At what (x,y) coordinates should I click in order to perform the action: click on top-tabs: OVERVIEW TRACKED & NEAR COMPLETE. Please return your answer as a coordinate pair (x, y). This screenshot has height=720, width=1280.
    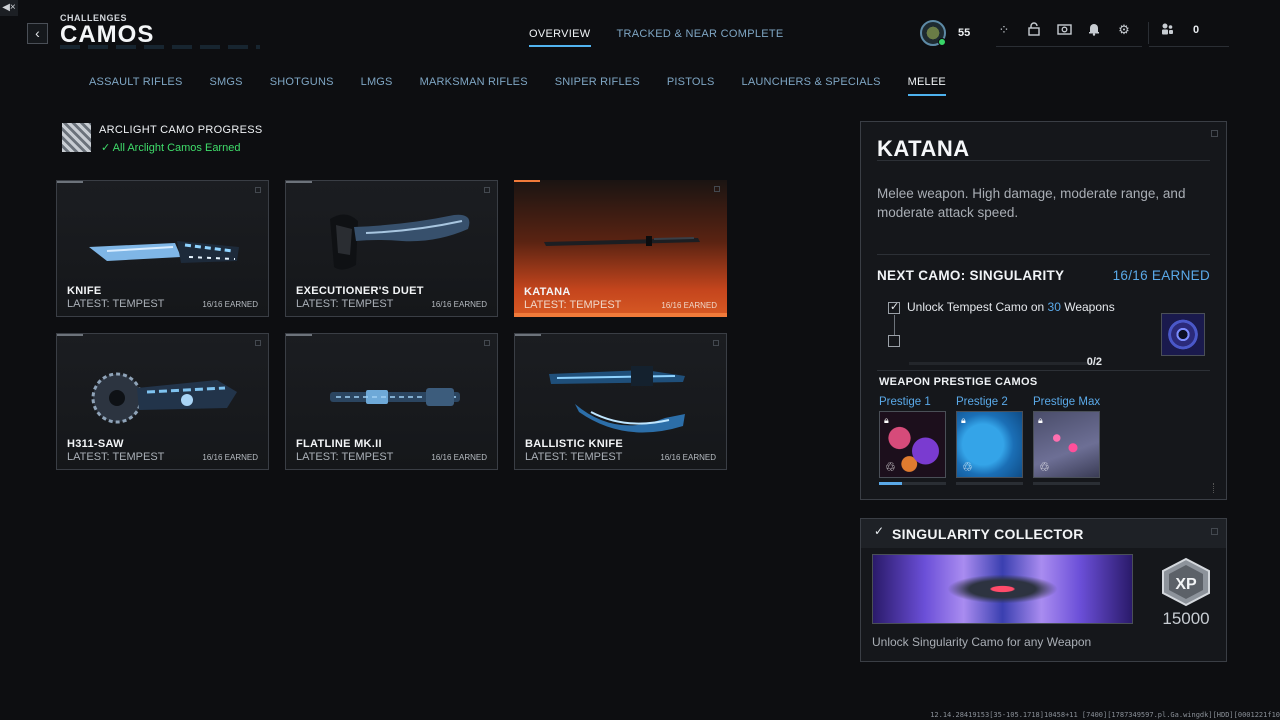
    Looking at the image, I should click on (656, 37).